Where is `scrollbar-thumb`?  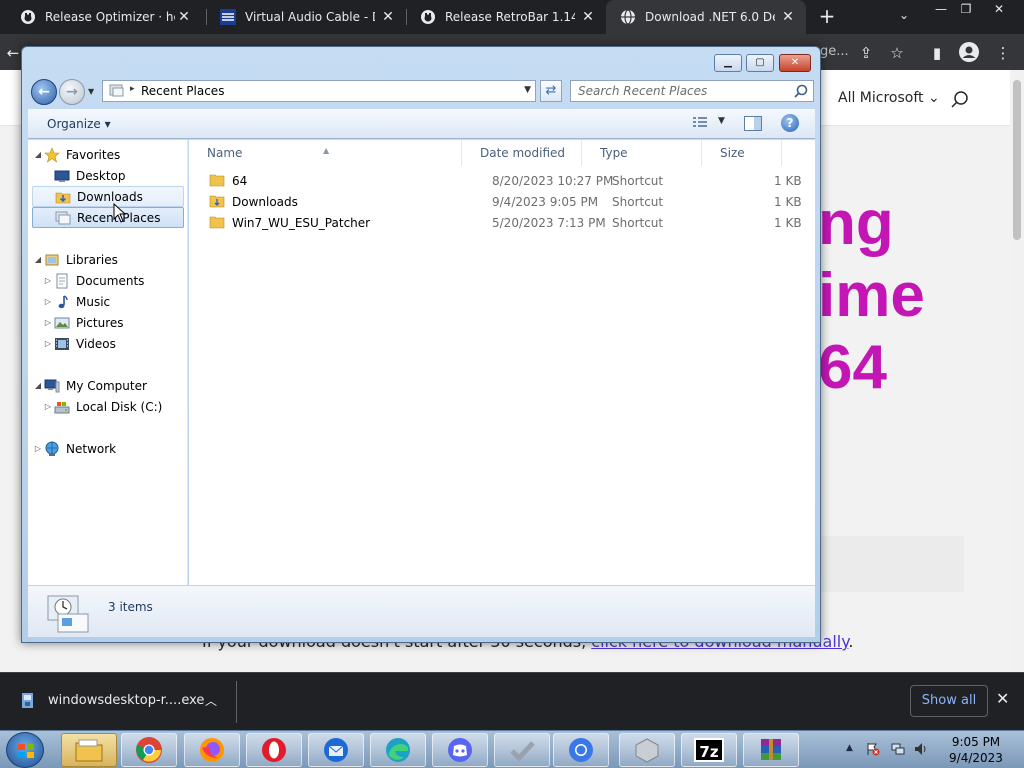 scrollbar-thumb is located at coordinates (1017, 160).